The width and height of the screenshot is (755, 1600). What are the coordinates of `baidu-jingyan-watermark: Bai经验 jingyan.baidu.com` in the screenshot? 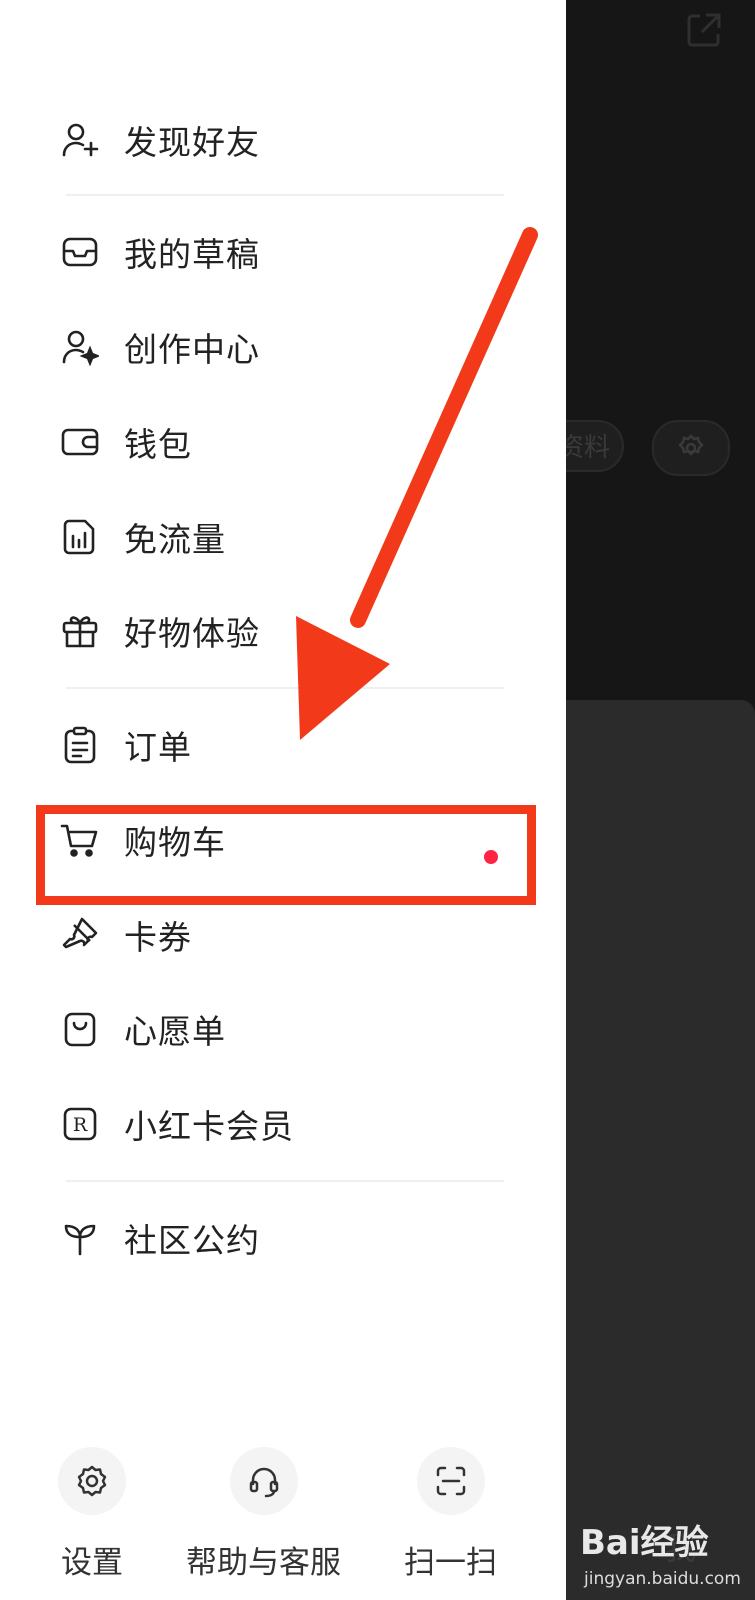 It's located at (666, 1555).